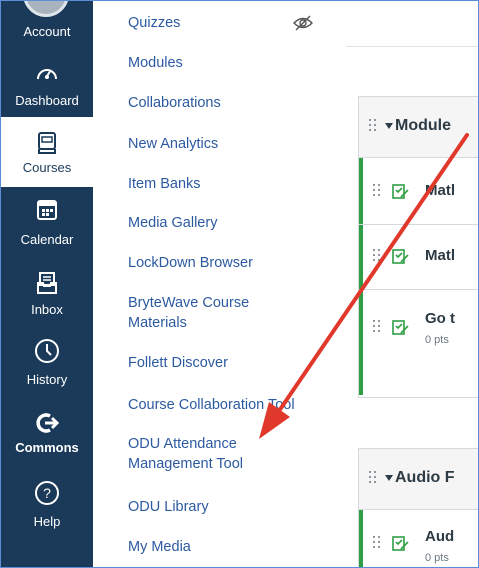 This screenshot has height=568, width=479. What do you see at coordinates (303, 25) in the screenshot?
I see `eye-slash-icon` at bounding box center [303, 25].